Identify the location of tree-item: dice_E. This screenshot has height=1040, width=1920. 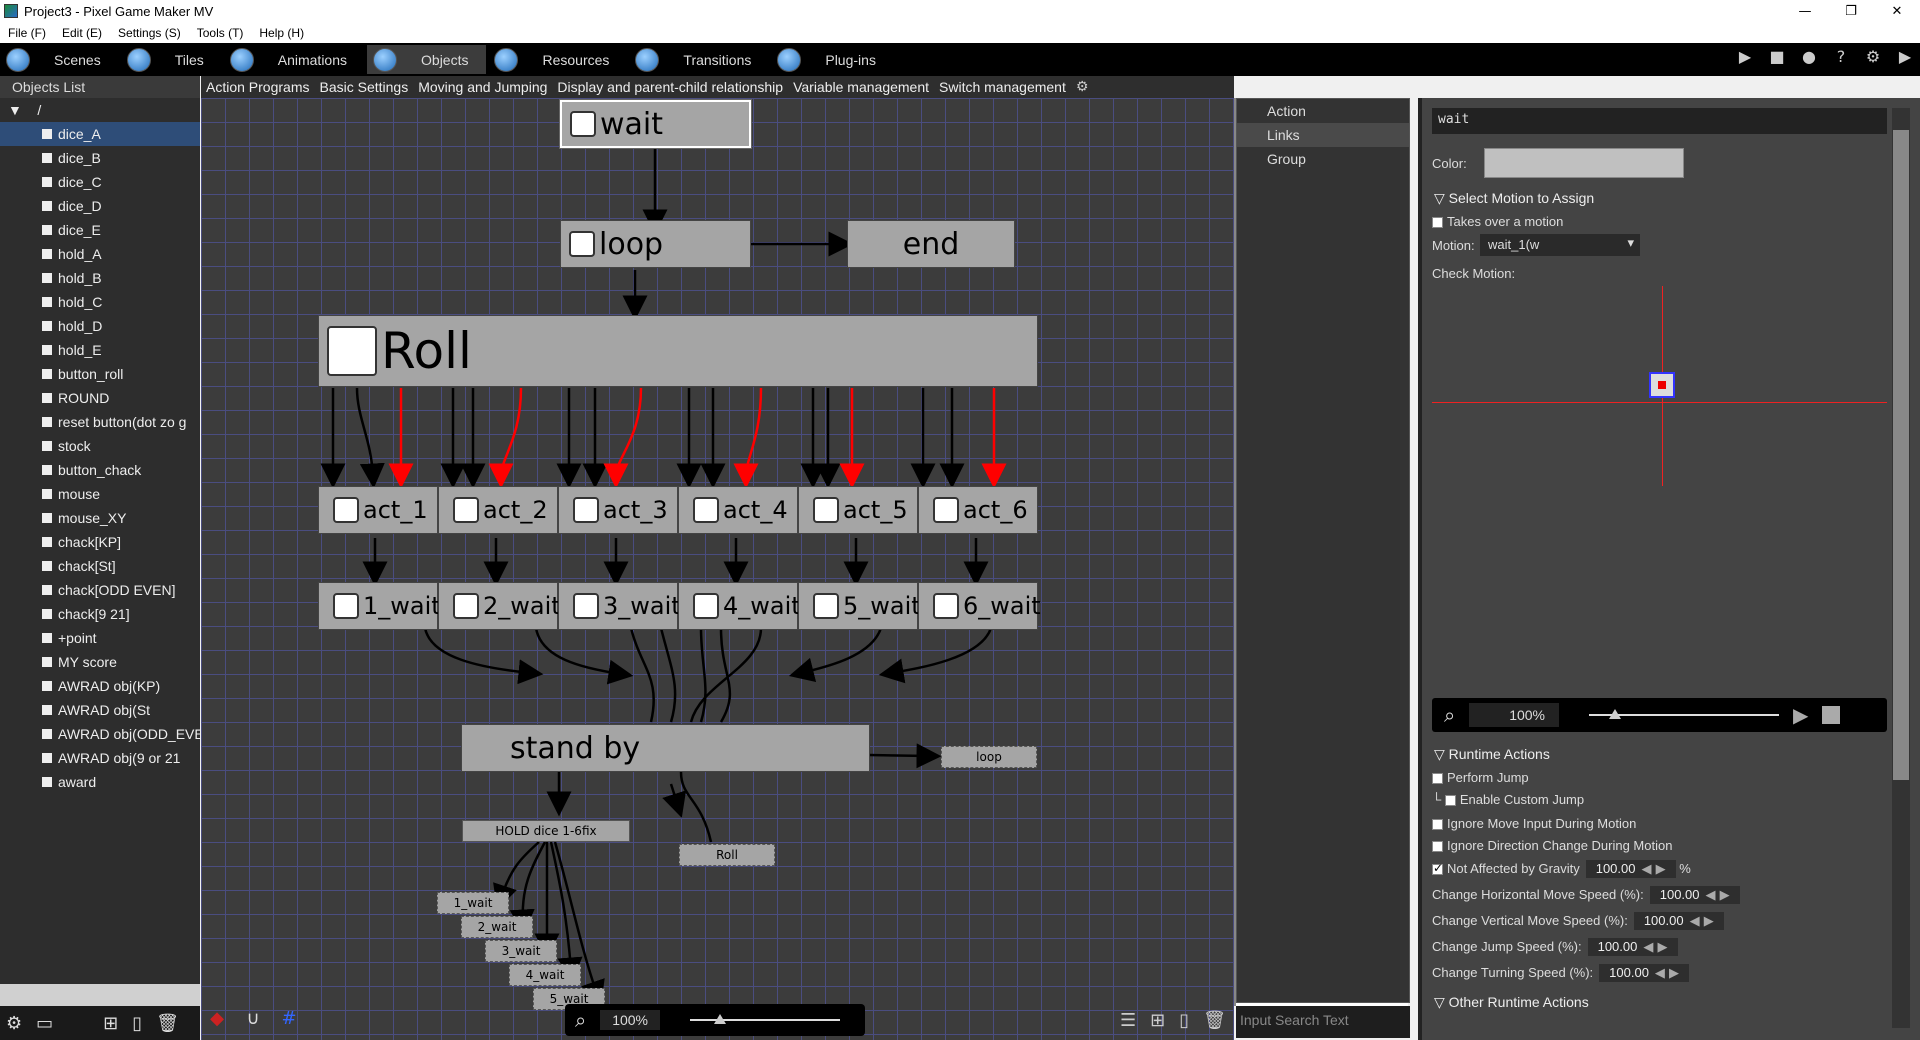
(100, 230).